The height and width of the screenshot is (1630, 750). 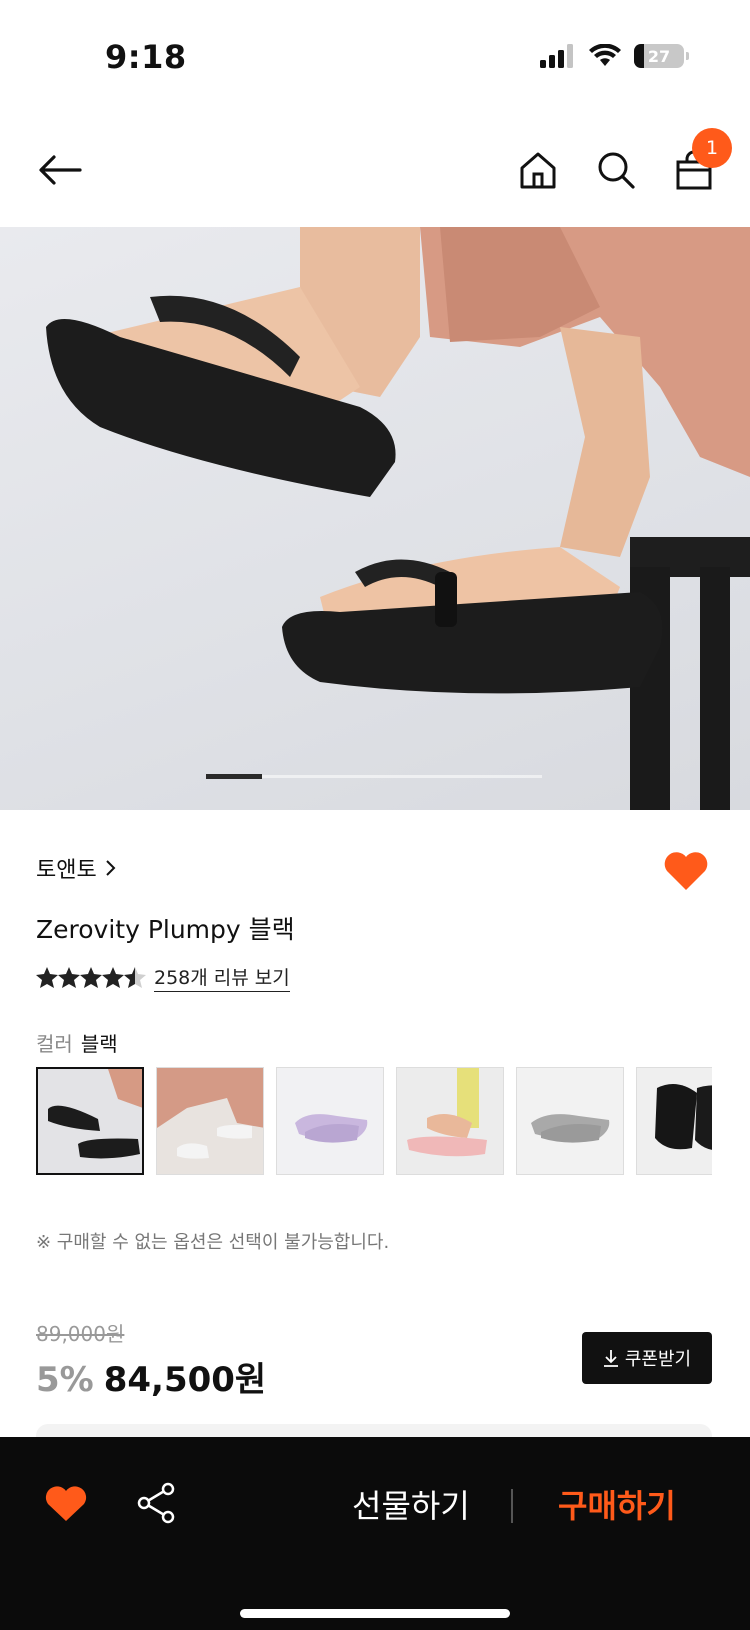 I want to click on carousel-indicator, so click(x=374, y=776).